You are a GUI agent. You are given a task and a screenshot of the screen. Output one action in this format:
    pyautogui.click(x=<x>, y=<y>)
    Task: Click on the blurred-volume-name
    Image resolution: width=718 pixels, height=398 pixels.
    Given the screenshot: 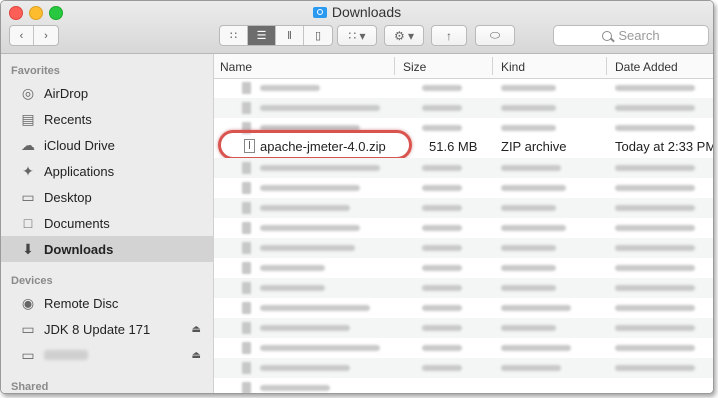 What is the action you would take?
    pyautogui.click(x=66, y=355)
    